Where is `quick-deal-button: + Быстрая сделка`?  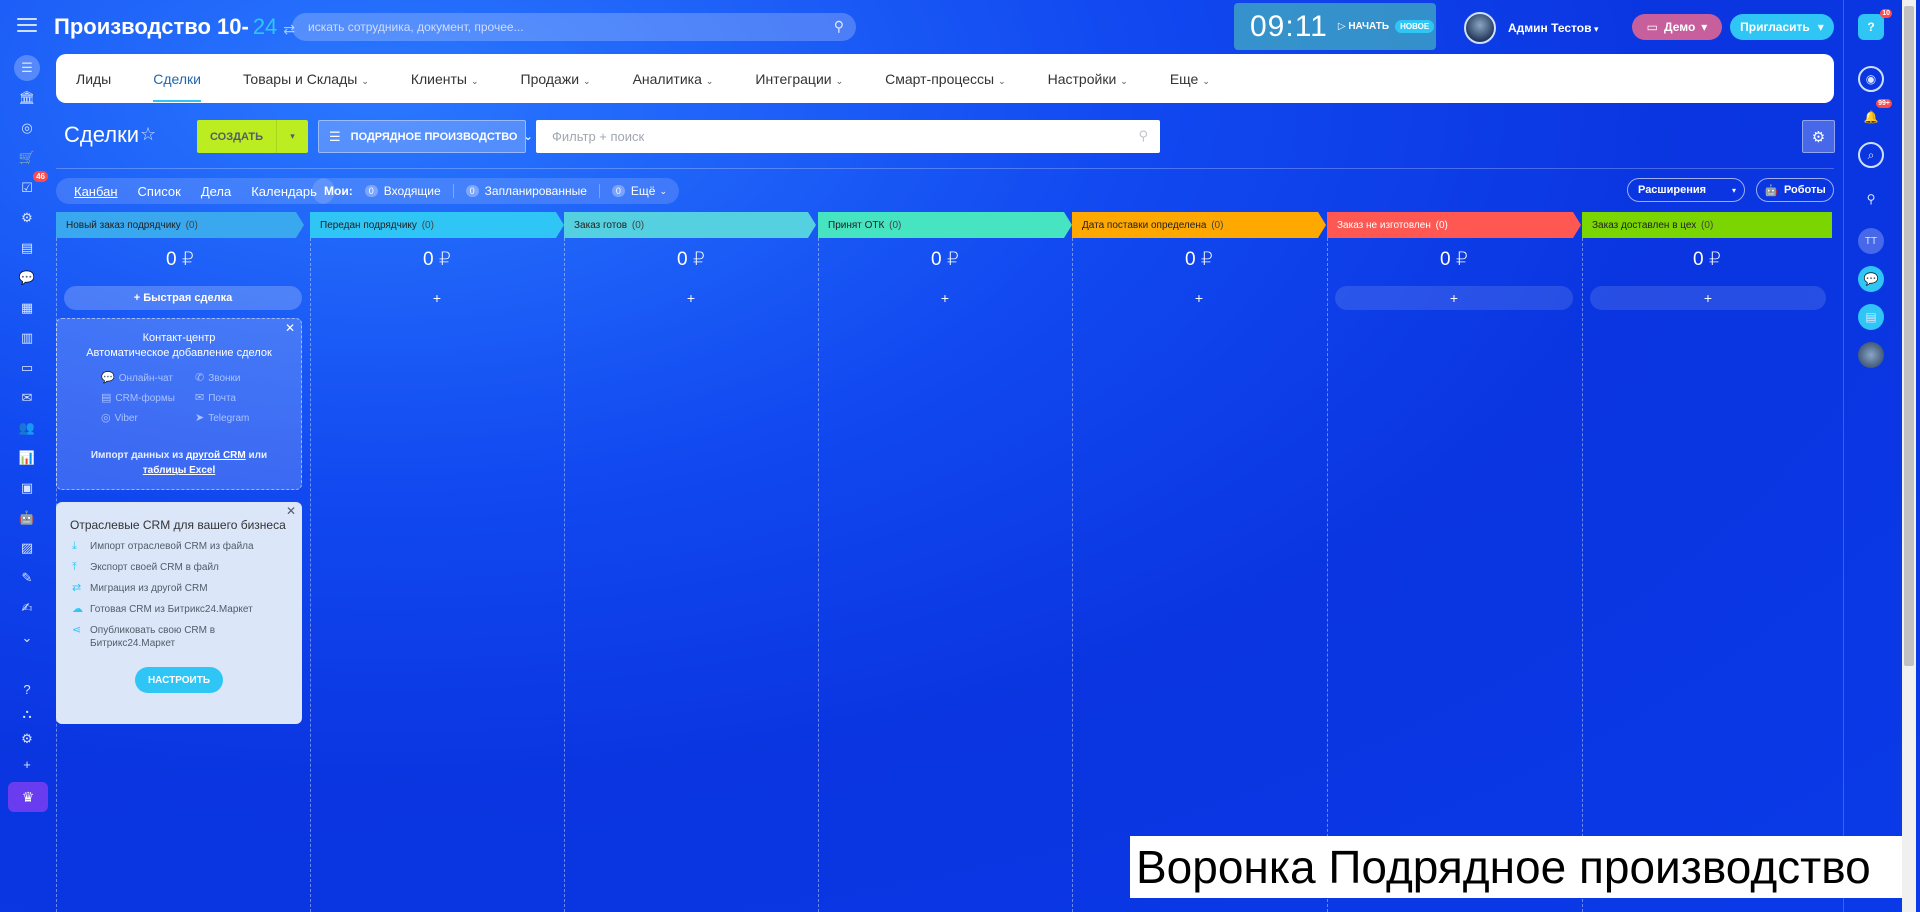 quick-deal-button: + Быстрая сделка is located at coordinates (183, 298).